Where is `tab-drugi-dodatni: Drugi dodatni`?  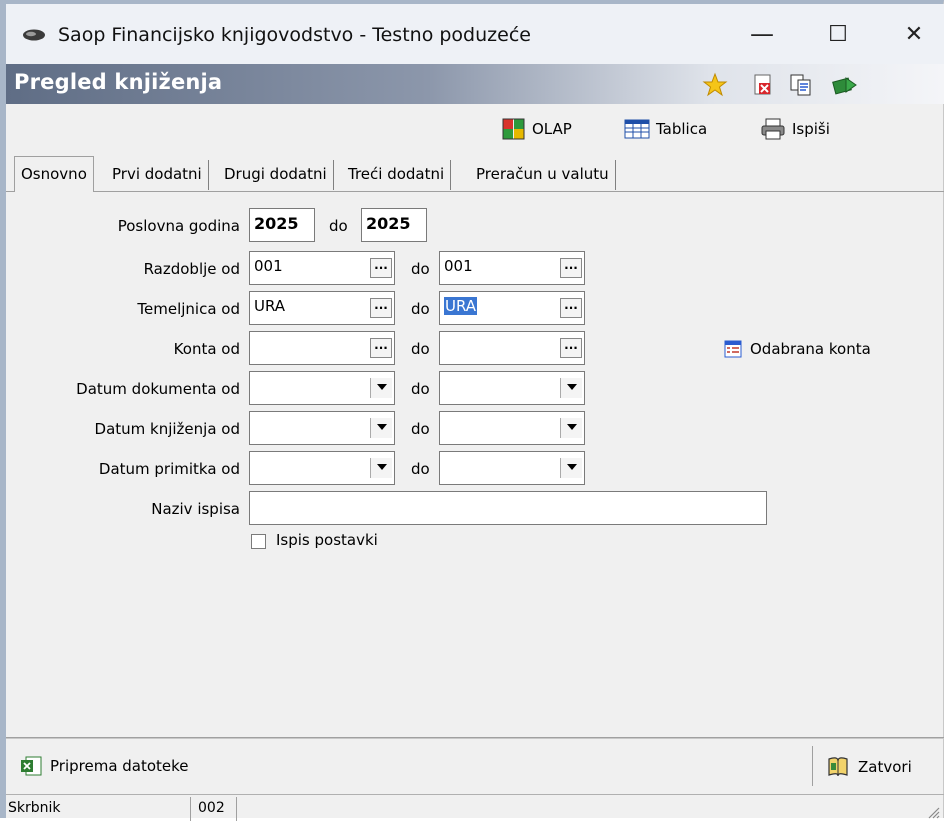
tab-drugi-dodatni: Drugi dodatni is located at coordinates (276, 175).